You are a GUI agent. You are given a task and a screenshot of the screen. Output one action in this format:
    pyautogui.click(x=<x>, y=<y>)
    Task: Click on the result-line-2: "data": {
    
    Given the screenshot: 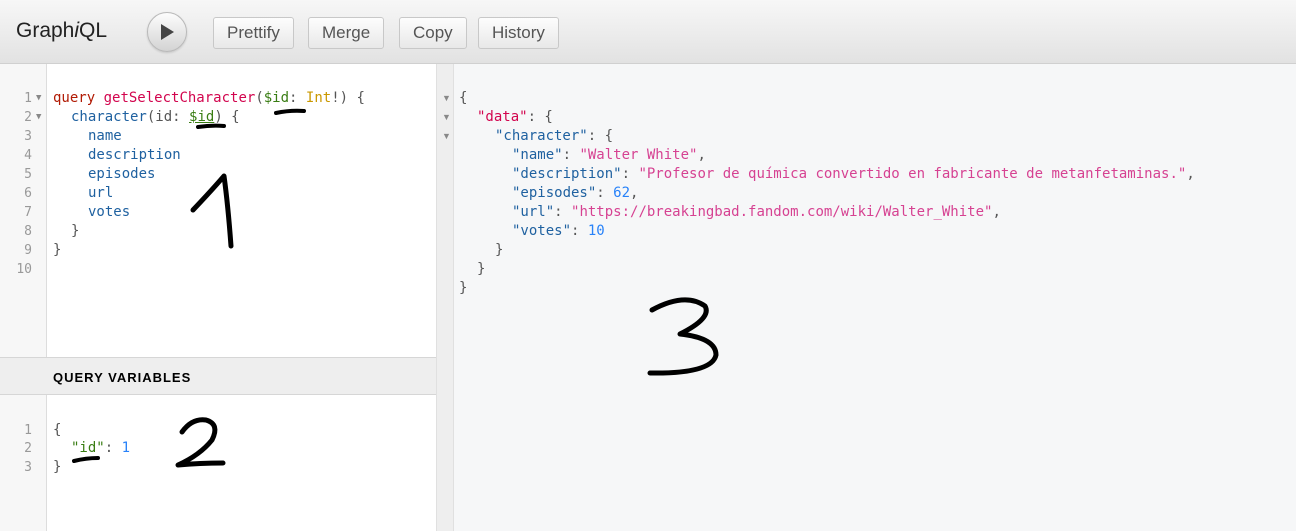 What is the action you would take?
    pyautogui.click(x=515, y=117)
    